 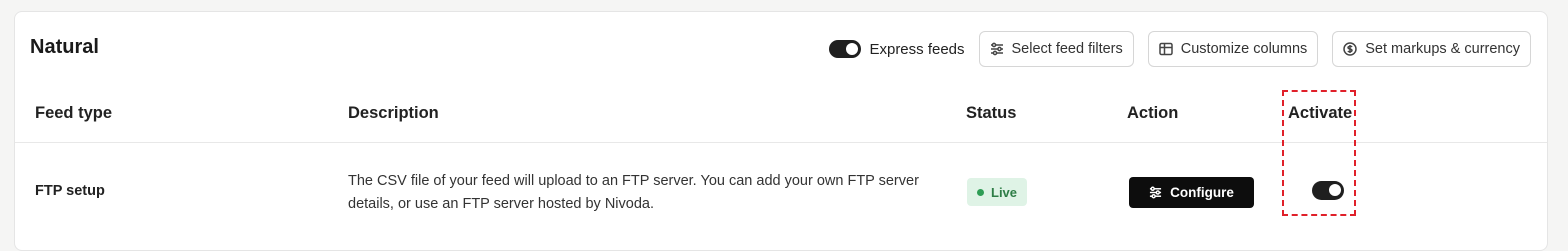 I want to click on page-title: Natural, so click(x=64, y=47).